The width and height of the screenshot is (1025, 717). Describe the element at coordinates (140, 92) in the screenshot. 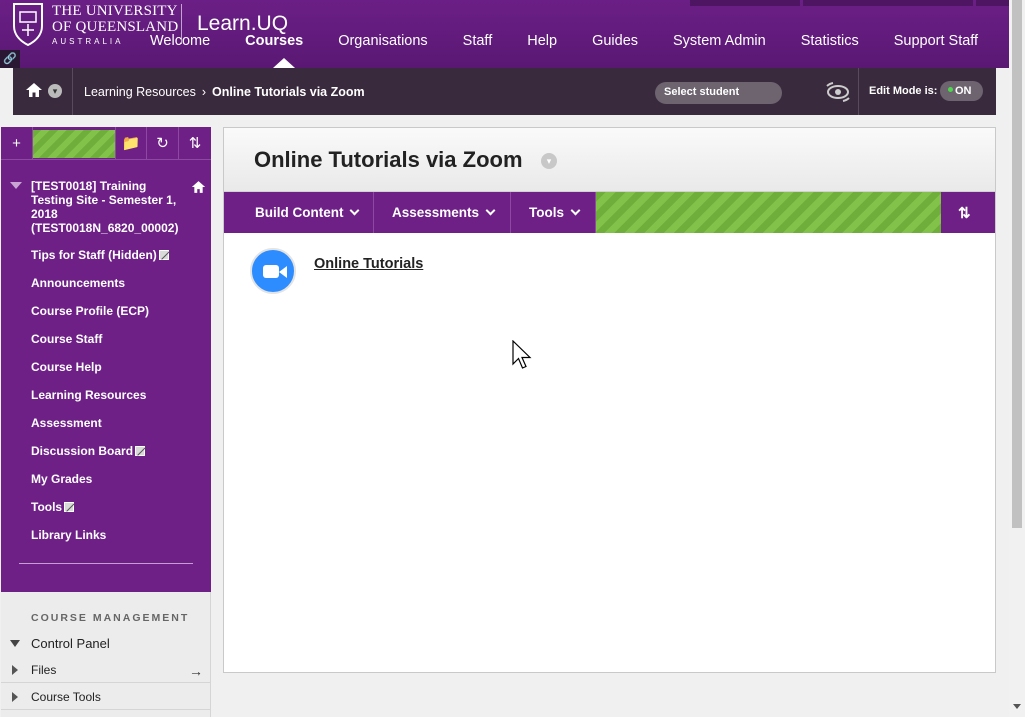

I see `breadcrumb-item-learning-resources: Learning Resources` at that location.